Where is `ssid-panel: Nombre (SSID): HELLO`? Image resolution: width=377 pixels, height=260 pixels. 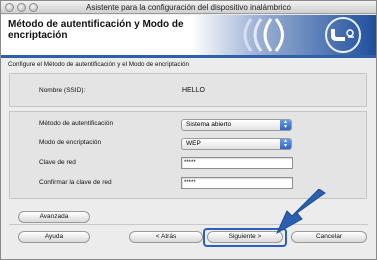
ssid-panel: Nombre (SSID): HELLO is located at coordinates (188, 90).